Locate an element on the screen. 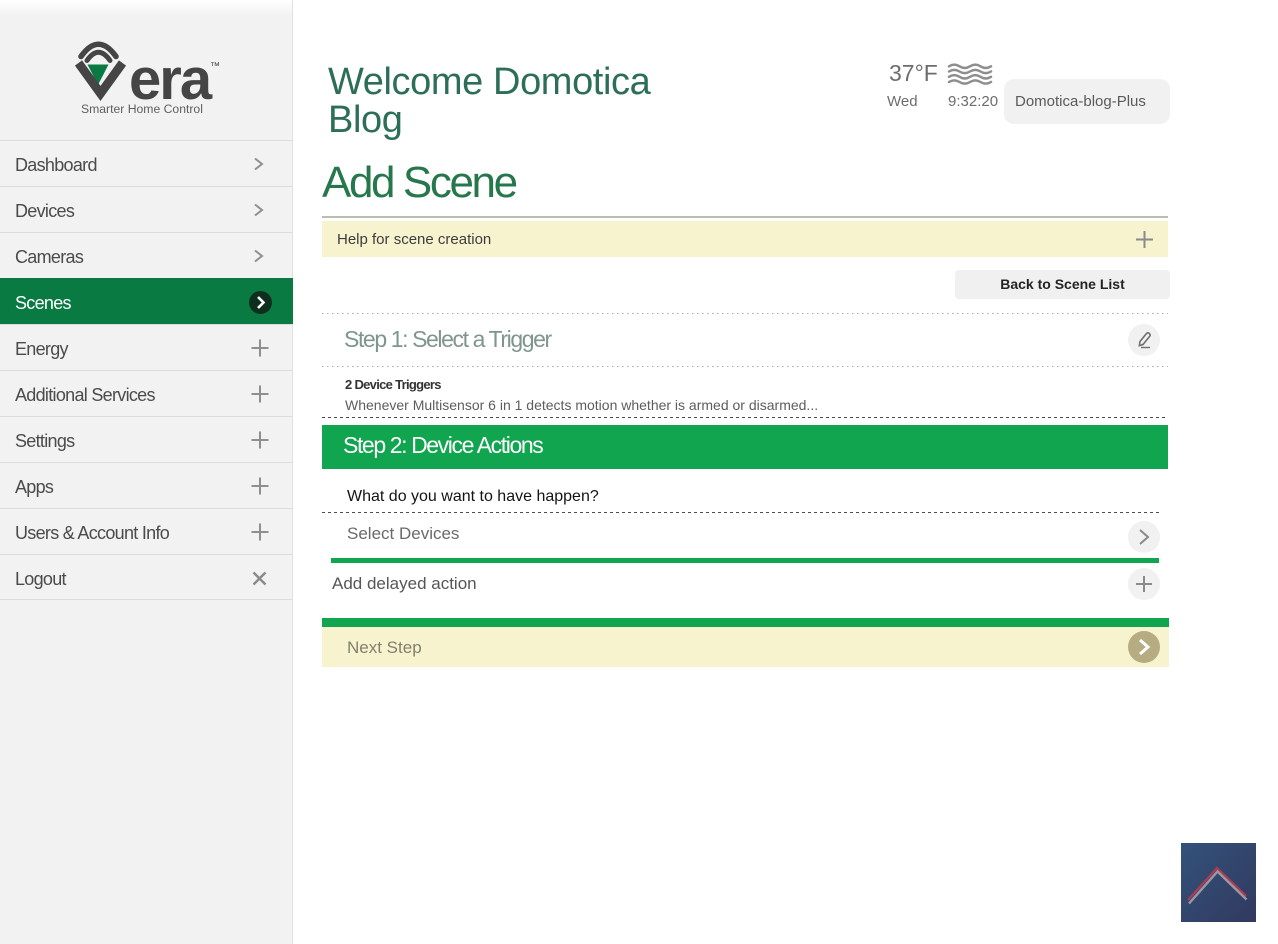 This screenshot has height=944, width=1278. svg-text: Smarter Home Control is located at coordinates (142, 109).